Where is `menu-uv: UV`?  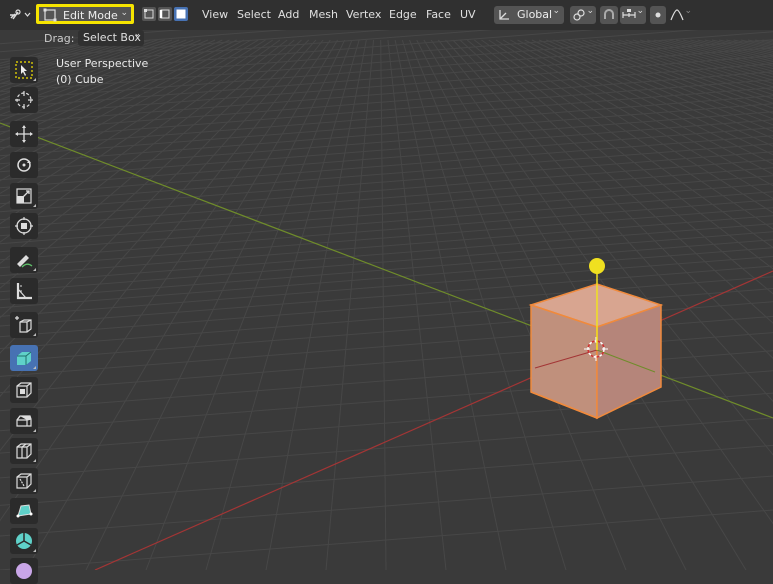 menu-uv: UV is located at coordinates (468, 14).